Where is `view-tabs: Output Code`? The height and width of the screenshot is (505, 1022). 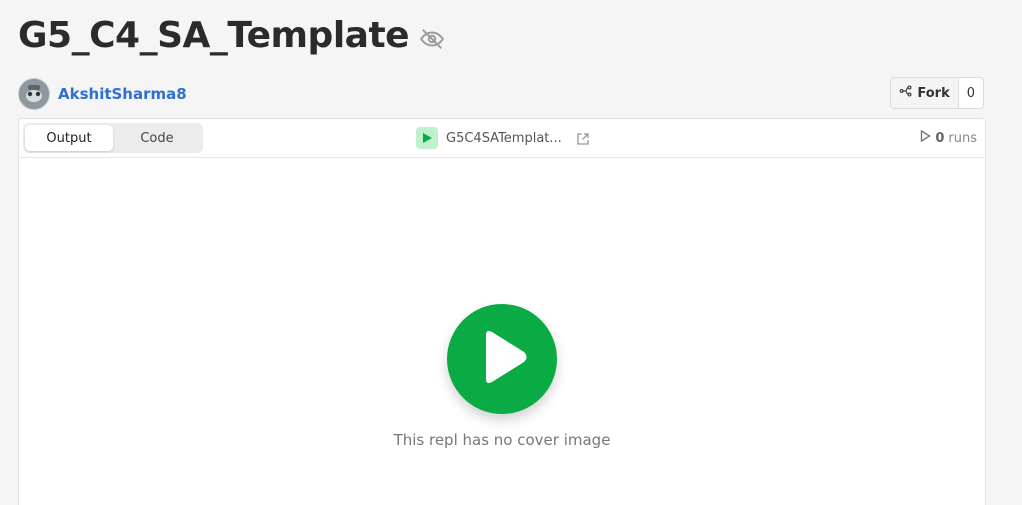 view-tabs: Output Code is located at coordinates (113, 138).